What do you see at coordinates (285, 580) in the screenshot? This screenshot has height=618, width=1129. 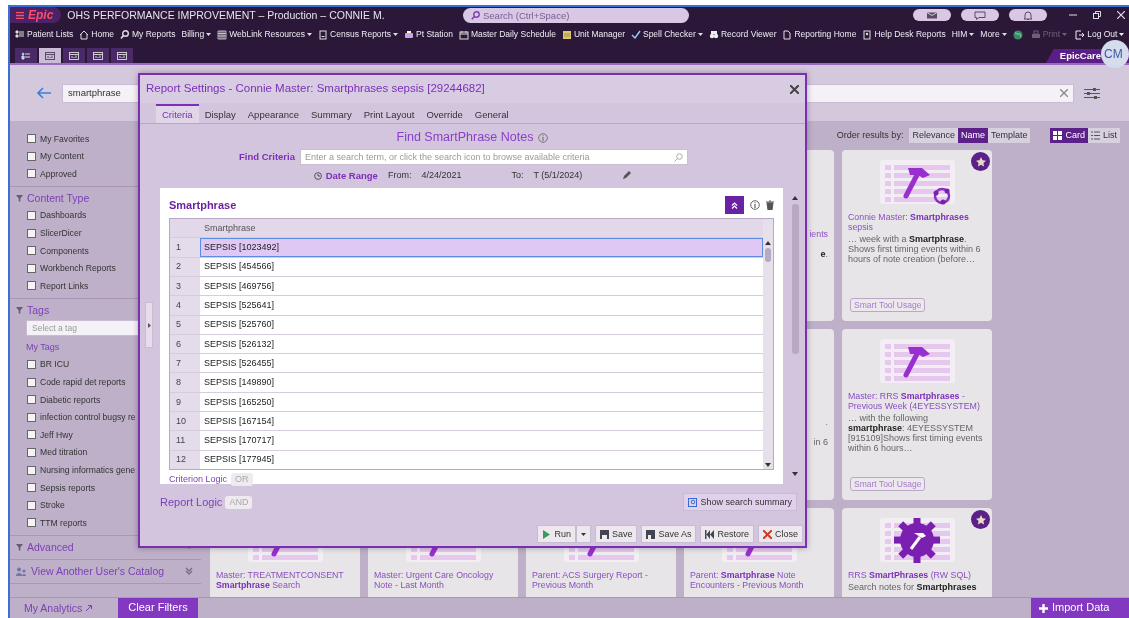 I see `card-title: Master: TREATMENTCONSENT Smartphrase Search` at bounding box center [285, 580].